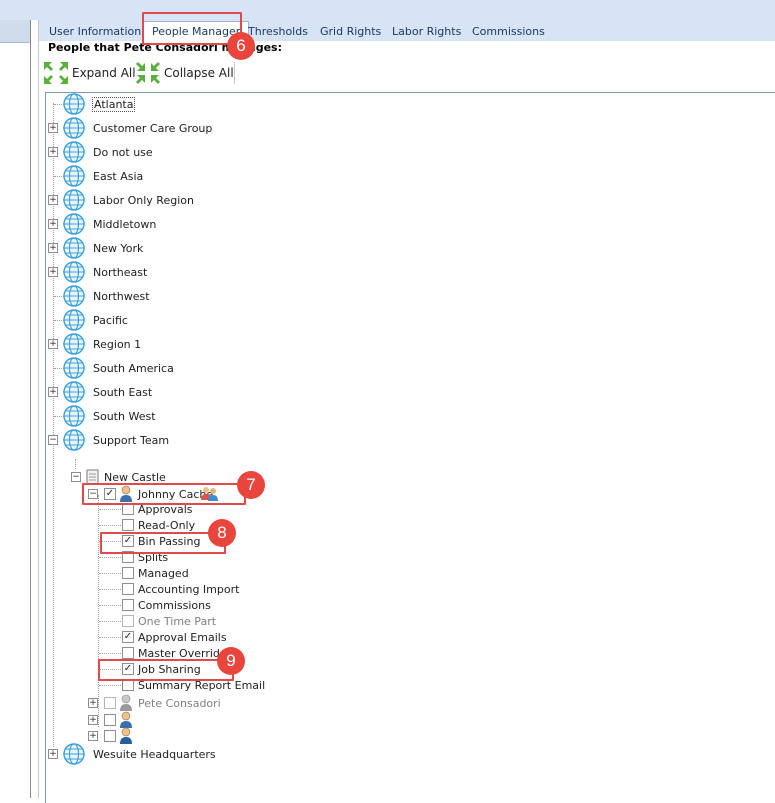 The height and width of the screenshot is (803, 775). Describe the element at coordinates (222, 533) in the screenshot. I see `callout-badge: 8` at that location.